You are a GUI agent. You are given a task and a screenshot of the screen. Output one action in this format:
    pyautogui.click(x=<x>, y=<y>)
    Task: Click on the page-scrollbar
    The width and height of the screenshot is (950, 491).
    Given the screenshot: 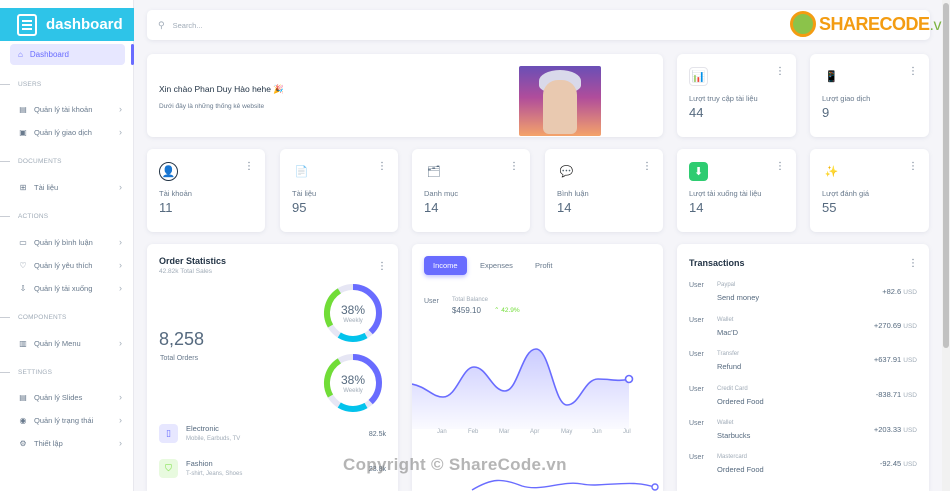 What is the action you would take?
    pyautogui.click(x=946, y=245)
    